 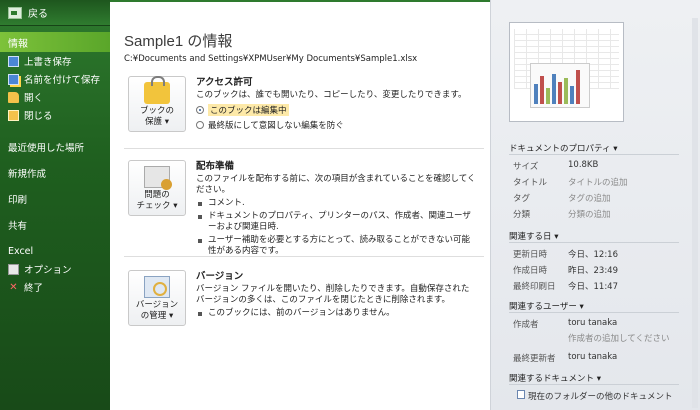 I want to click on protect-workbook-button: ブックの 保護 ▾, so click(x=157, y=104).